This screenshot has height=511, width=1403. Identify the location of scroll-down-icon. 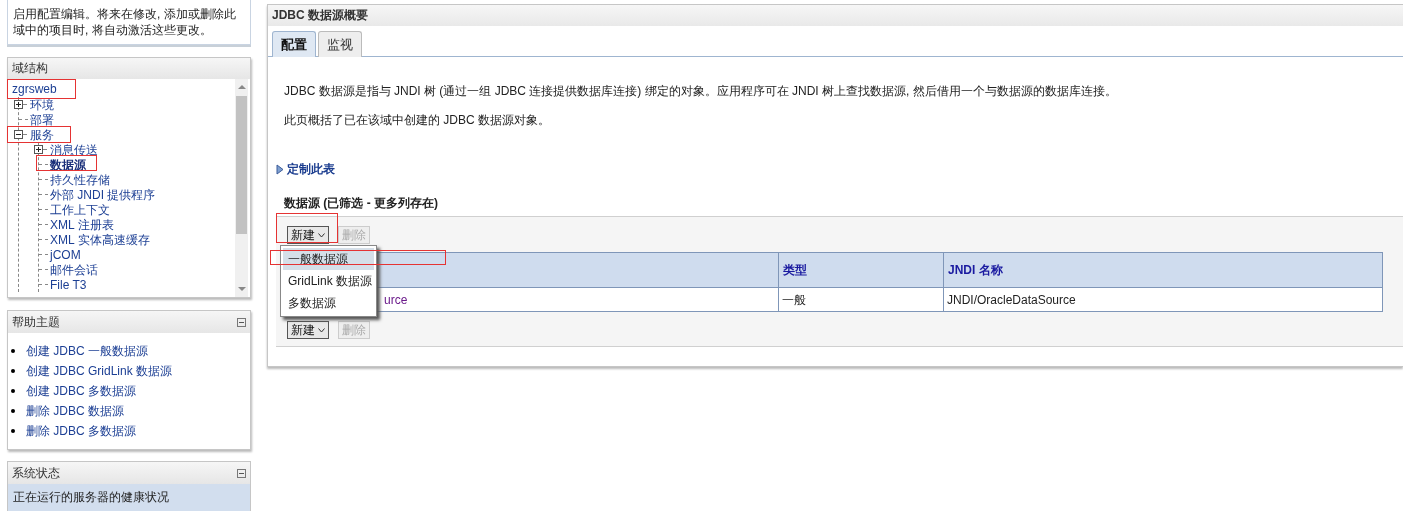
(241, 289).